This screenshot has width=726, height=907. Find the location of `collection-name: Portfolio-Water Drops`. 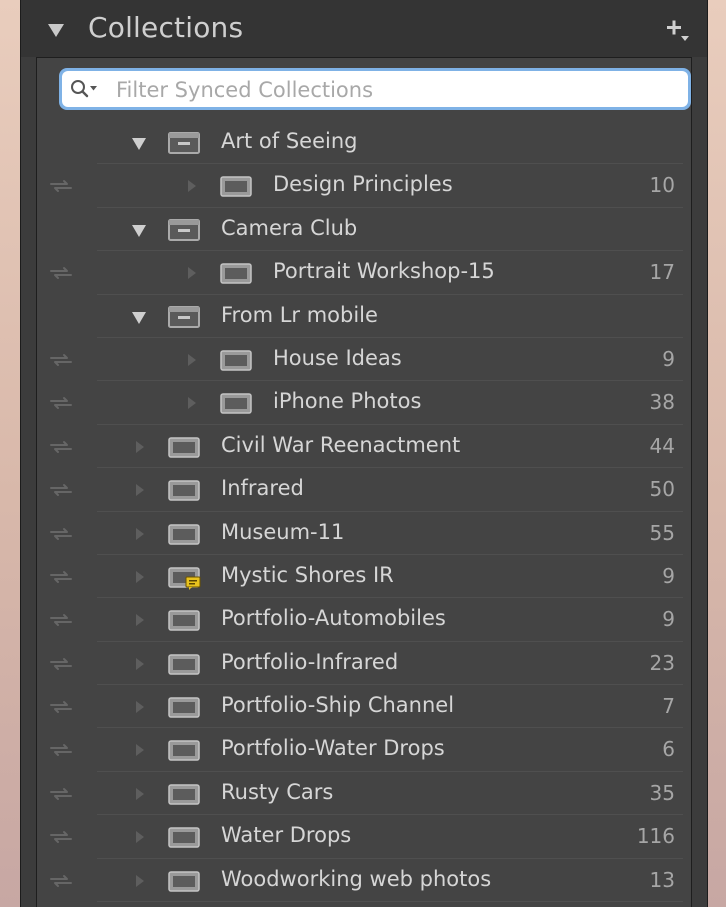

collection-name: Portfolio-Water Drops is located at coordinates (333, 748).